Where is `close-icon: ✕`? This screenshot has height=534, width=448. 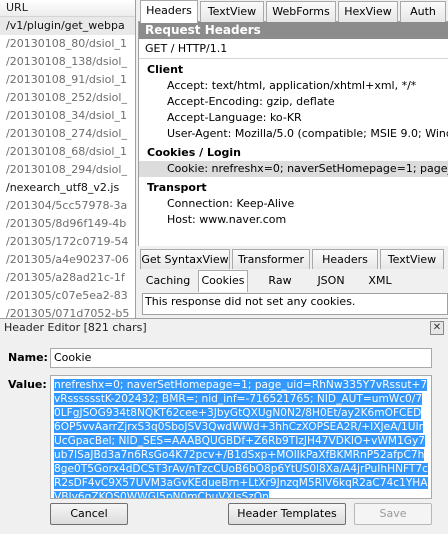
close-icon: ✕ is located at coordinates (437, 328).